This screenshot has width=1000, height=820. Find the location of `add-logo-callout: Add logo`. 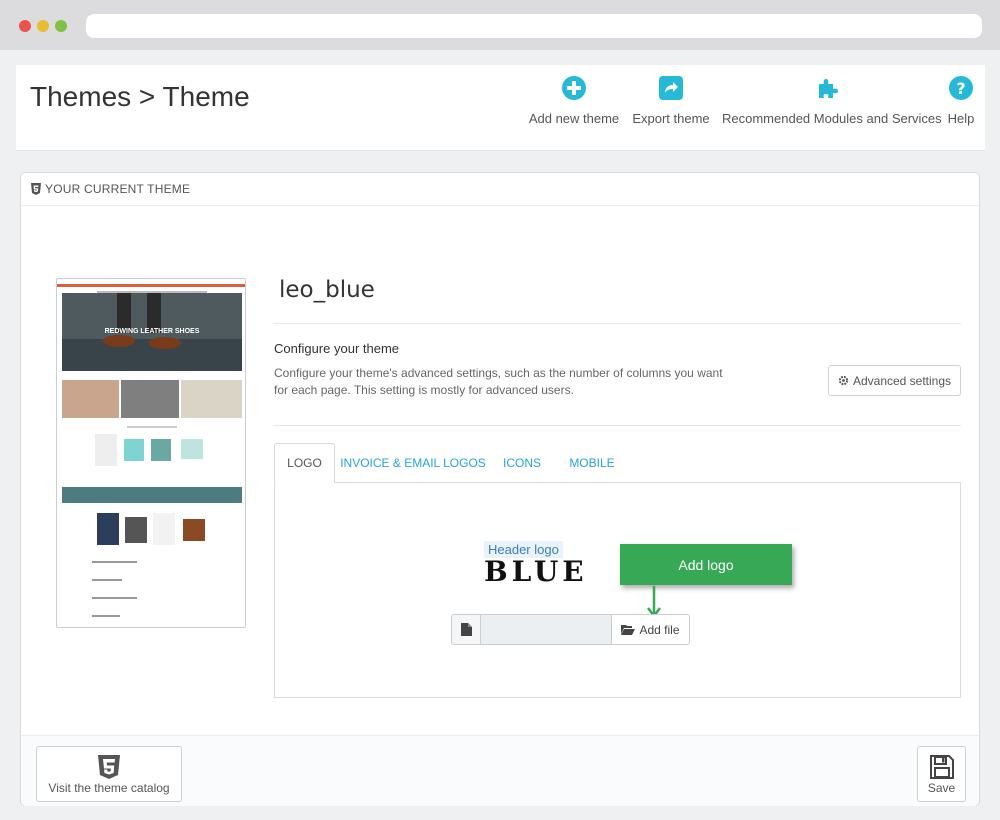

add-logo-callout: Add logo is located at coordinates (706, 564).